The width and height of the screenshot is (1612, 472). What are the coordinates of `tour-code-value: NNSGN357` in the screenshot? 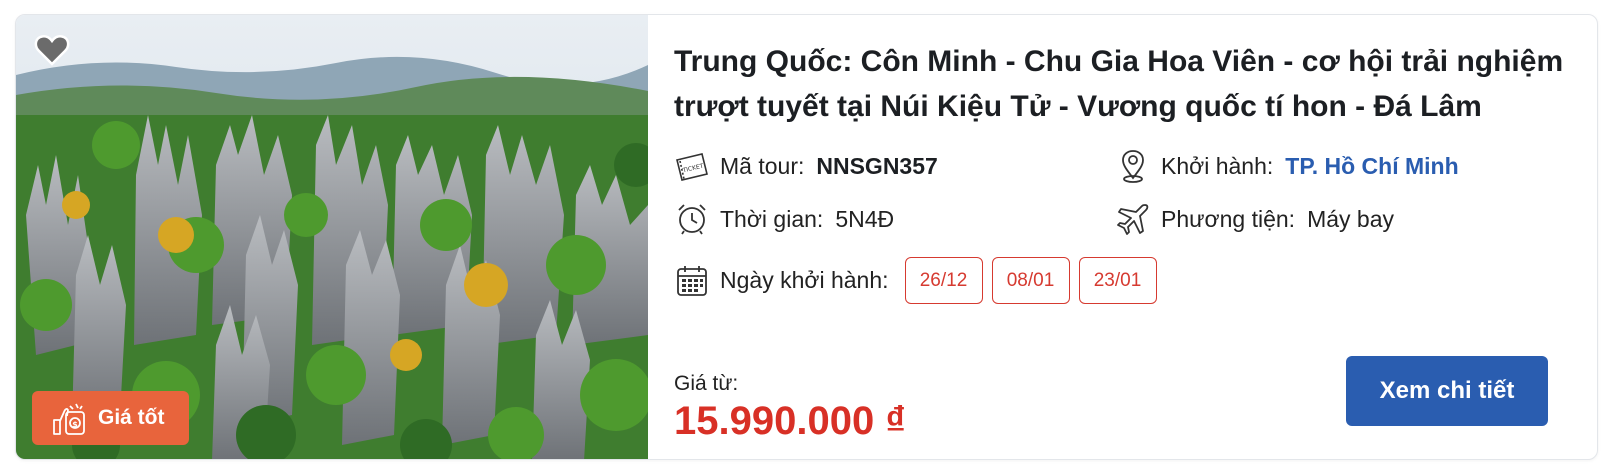 It's located at (877, 165).